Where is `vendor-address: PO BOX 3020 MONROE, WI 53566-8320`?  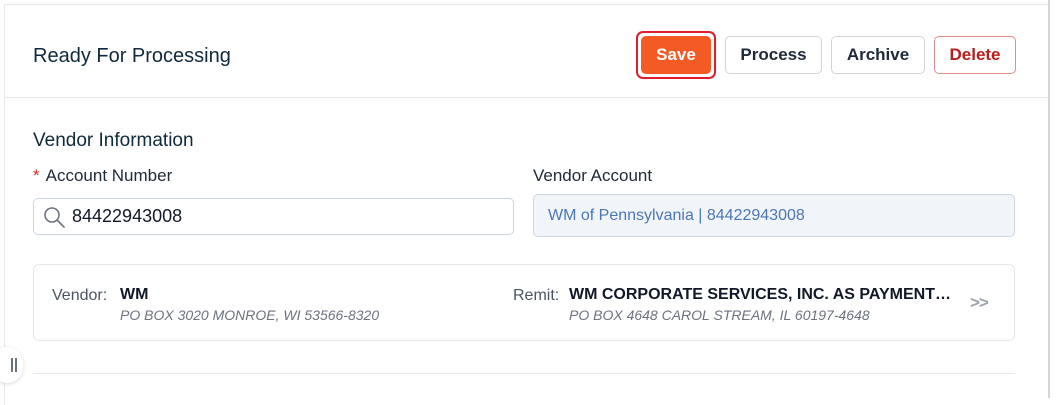 vendor-address: PO BOX 3020 MONROE, WI 53566-8320 is located at coordinates (250, 315).